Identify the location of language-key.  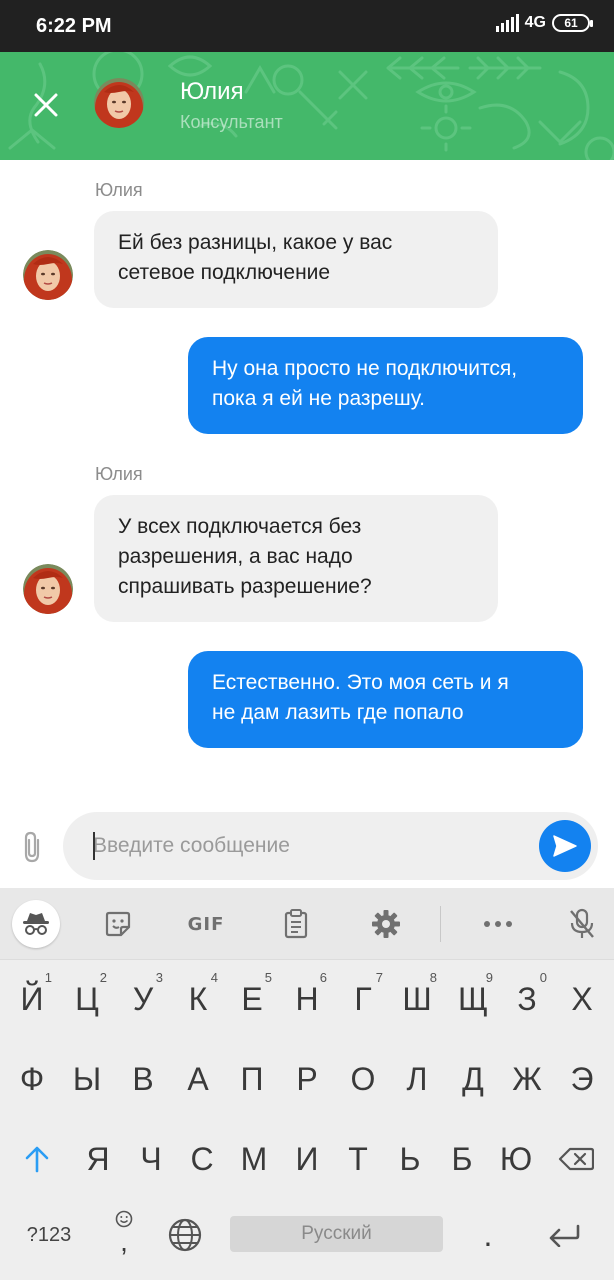
(185, 1235).